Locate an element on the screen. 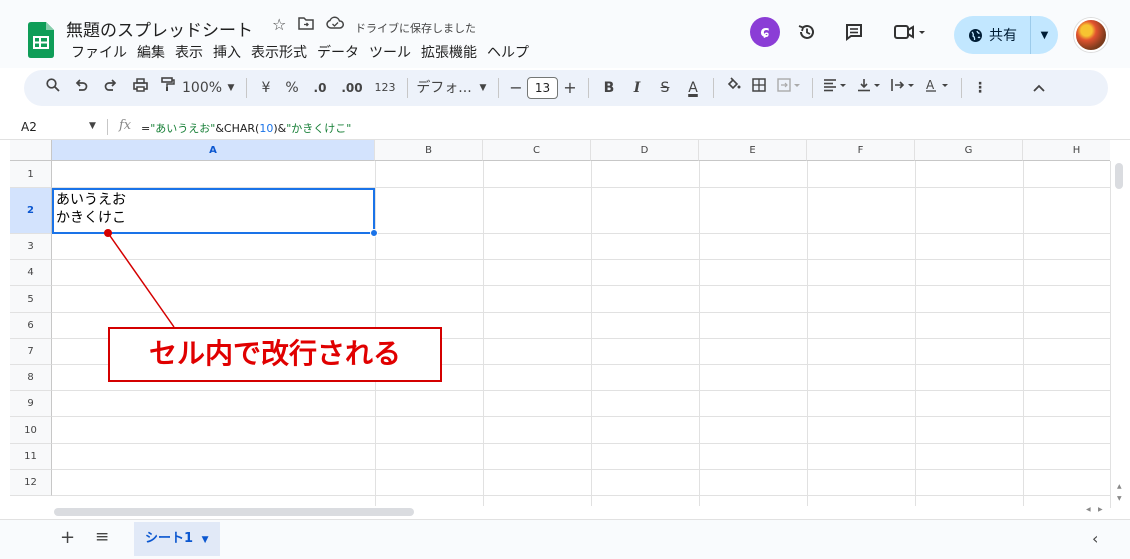 The width and height of the screenshot is (1130, 559). fill-handle is located at coordinates (374, 233).